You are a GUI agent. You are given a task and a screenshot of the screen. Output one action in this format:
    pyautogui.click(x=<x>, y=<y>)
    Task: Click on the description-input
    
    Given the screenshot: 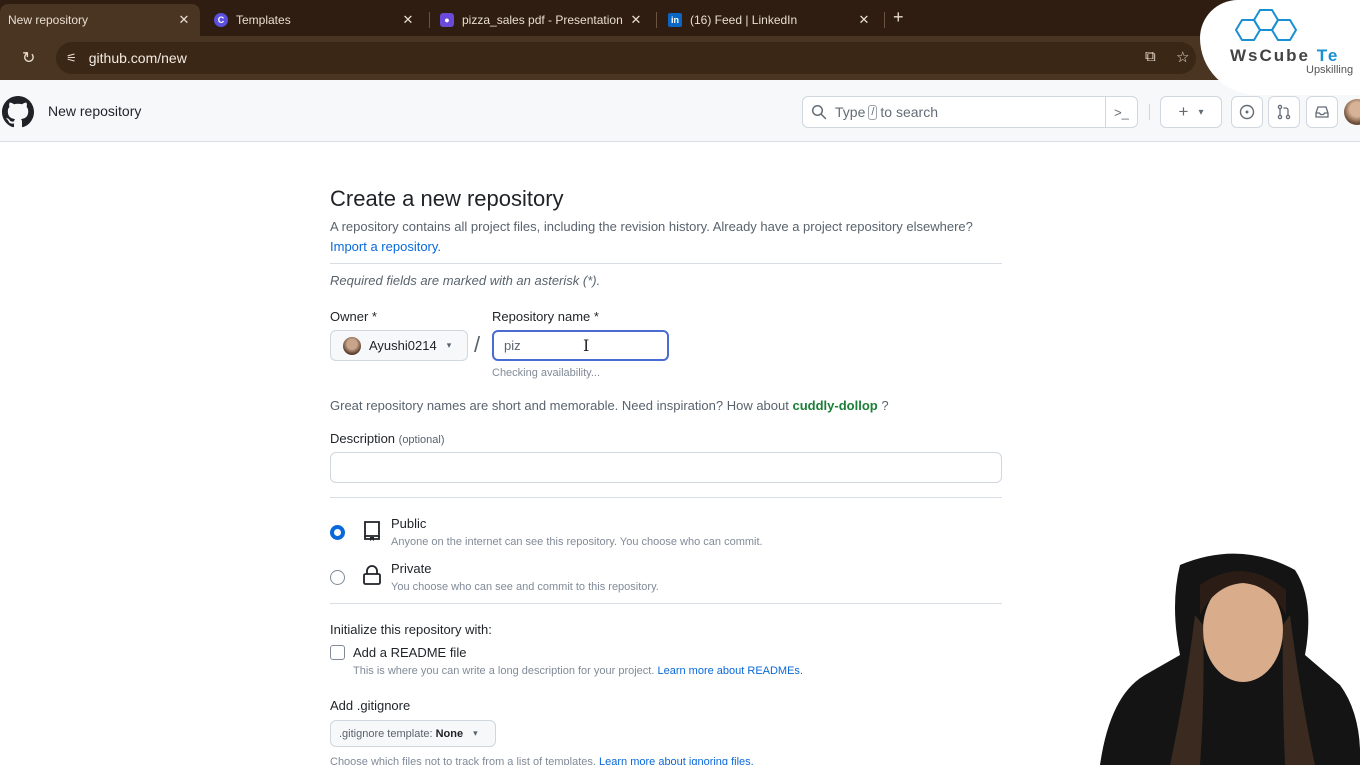 What is the action you would take?
    pyautogui.click(x=666, y=467)
    